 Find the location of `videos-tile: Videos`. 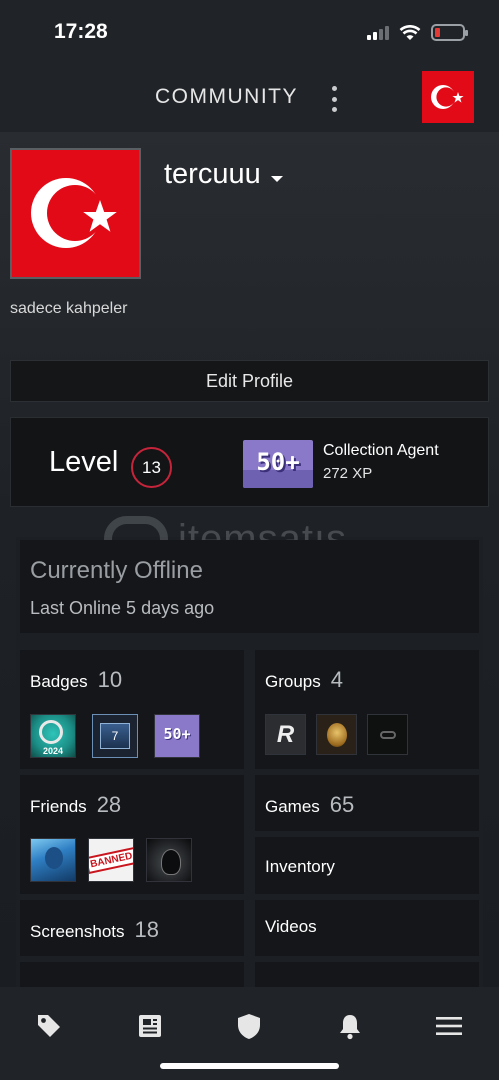

videos-tile: Videos is located at coordinates (367, 928).